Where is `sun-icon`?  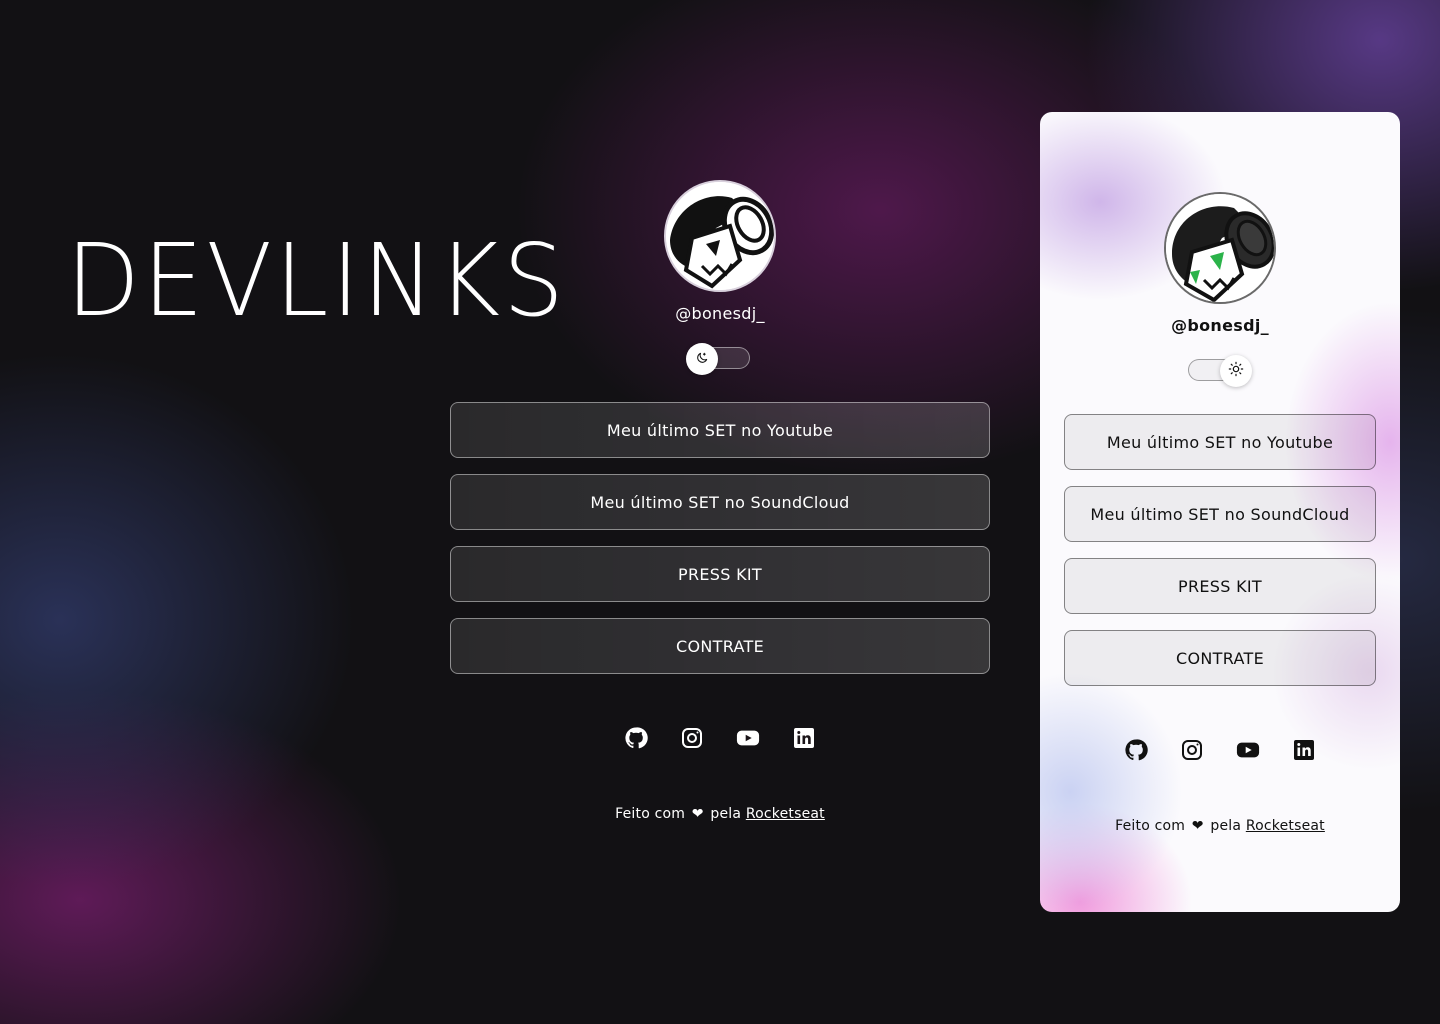 sun-icon is located at coordinates (1236, 371).